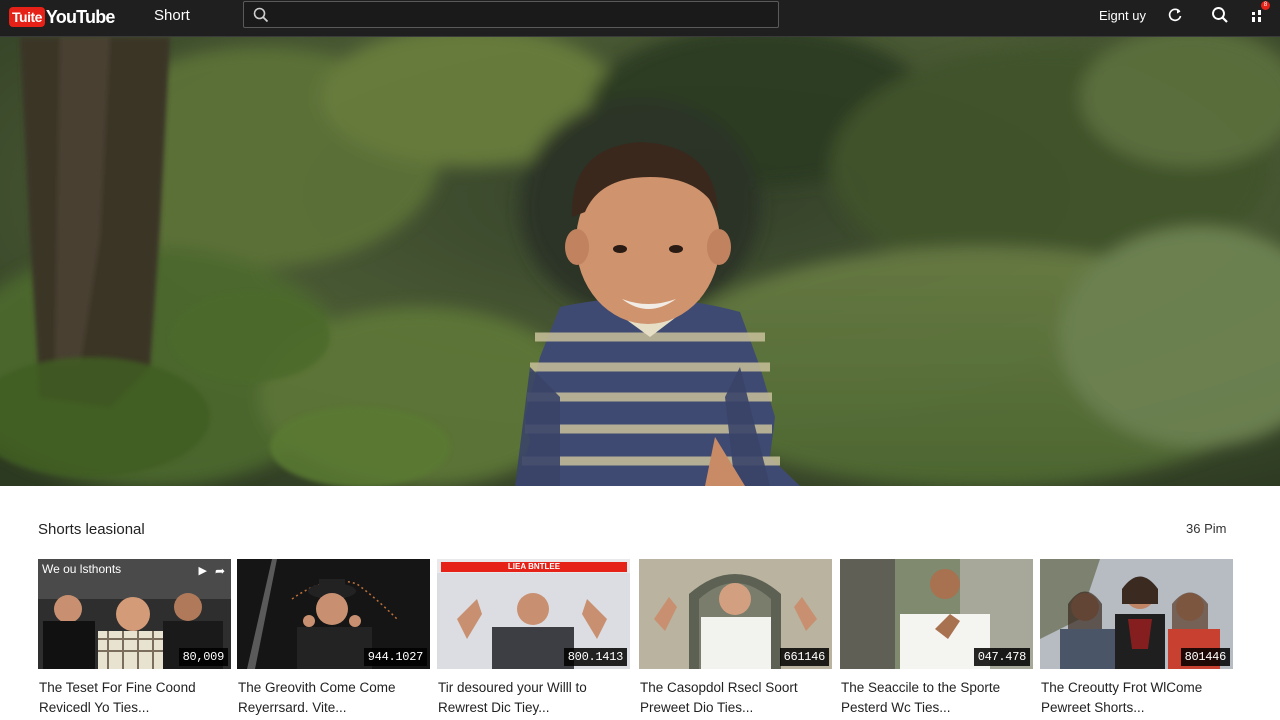 This screenshot has width=1280, height=720. Describe the element at coordinates (936, 614) in the screenshot. I see `short-thumbnail: 047.478` at that location.